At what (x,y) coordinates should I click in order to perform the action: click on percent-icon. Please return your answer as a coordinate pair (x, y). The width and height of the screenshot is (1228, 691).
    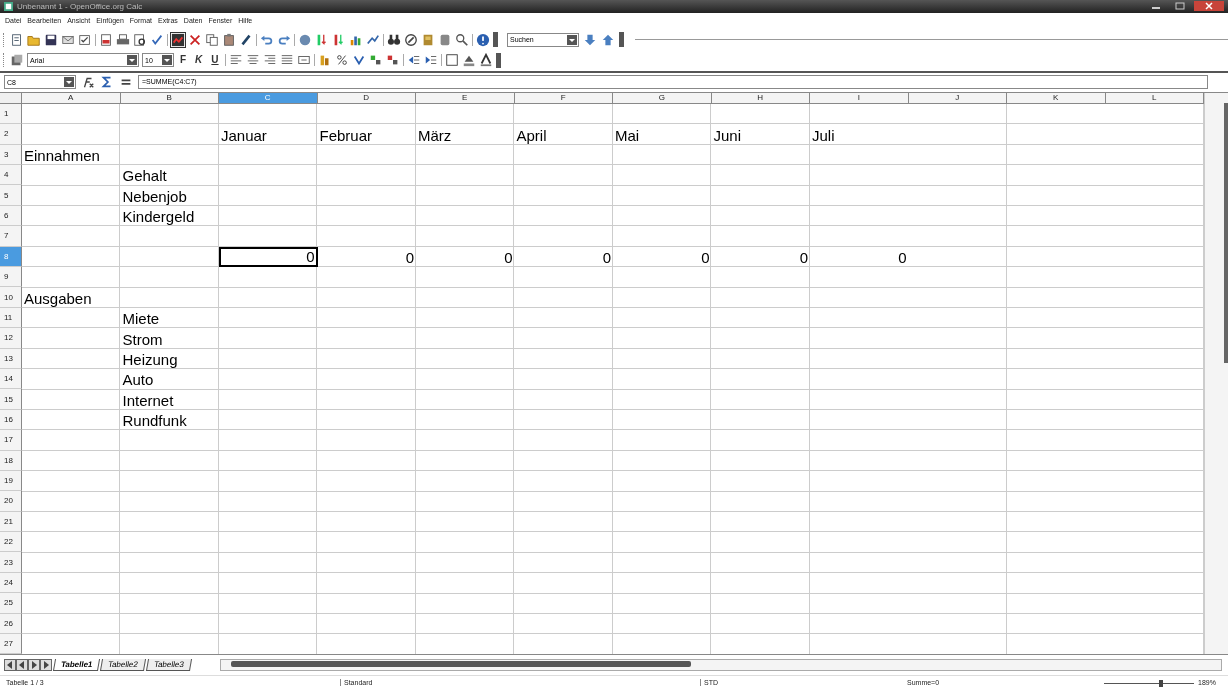
    Looking at the image, I should click on (341, 60).